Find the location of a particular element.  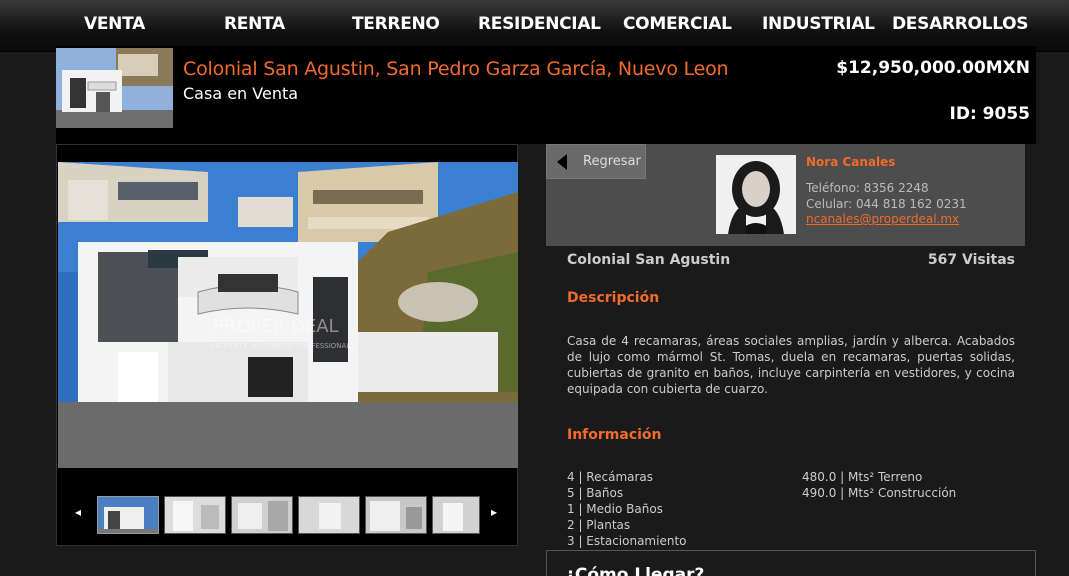

nav-renta: RENTA is located at coordinates (254, 24).